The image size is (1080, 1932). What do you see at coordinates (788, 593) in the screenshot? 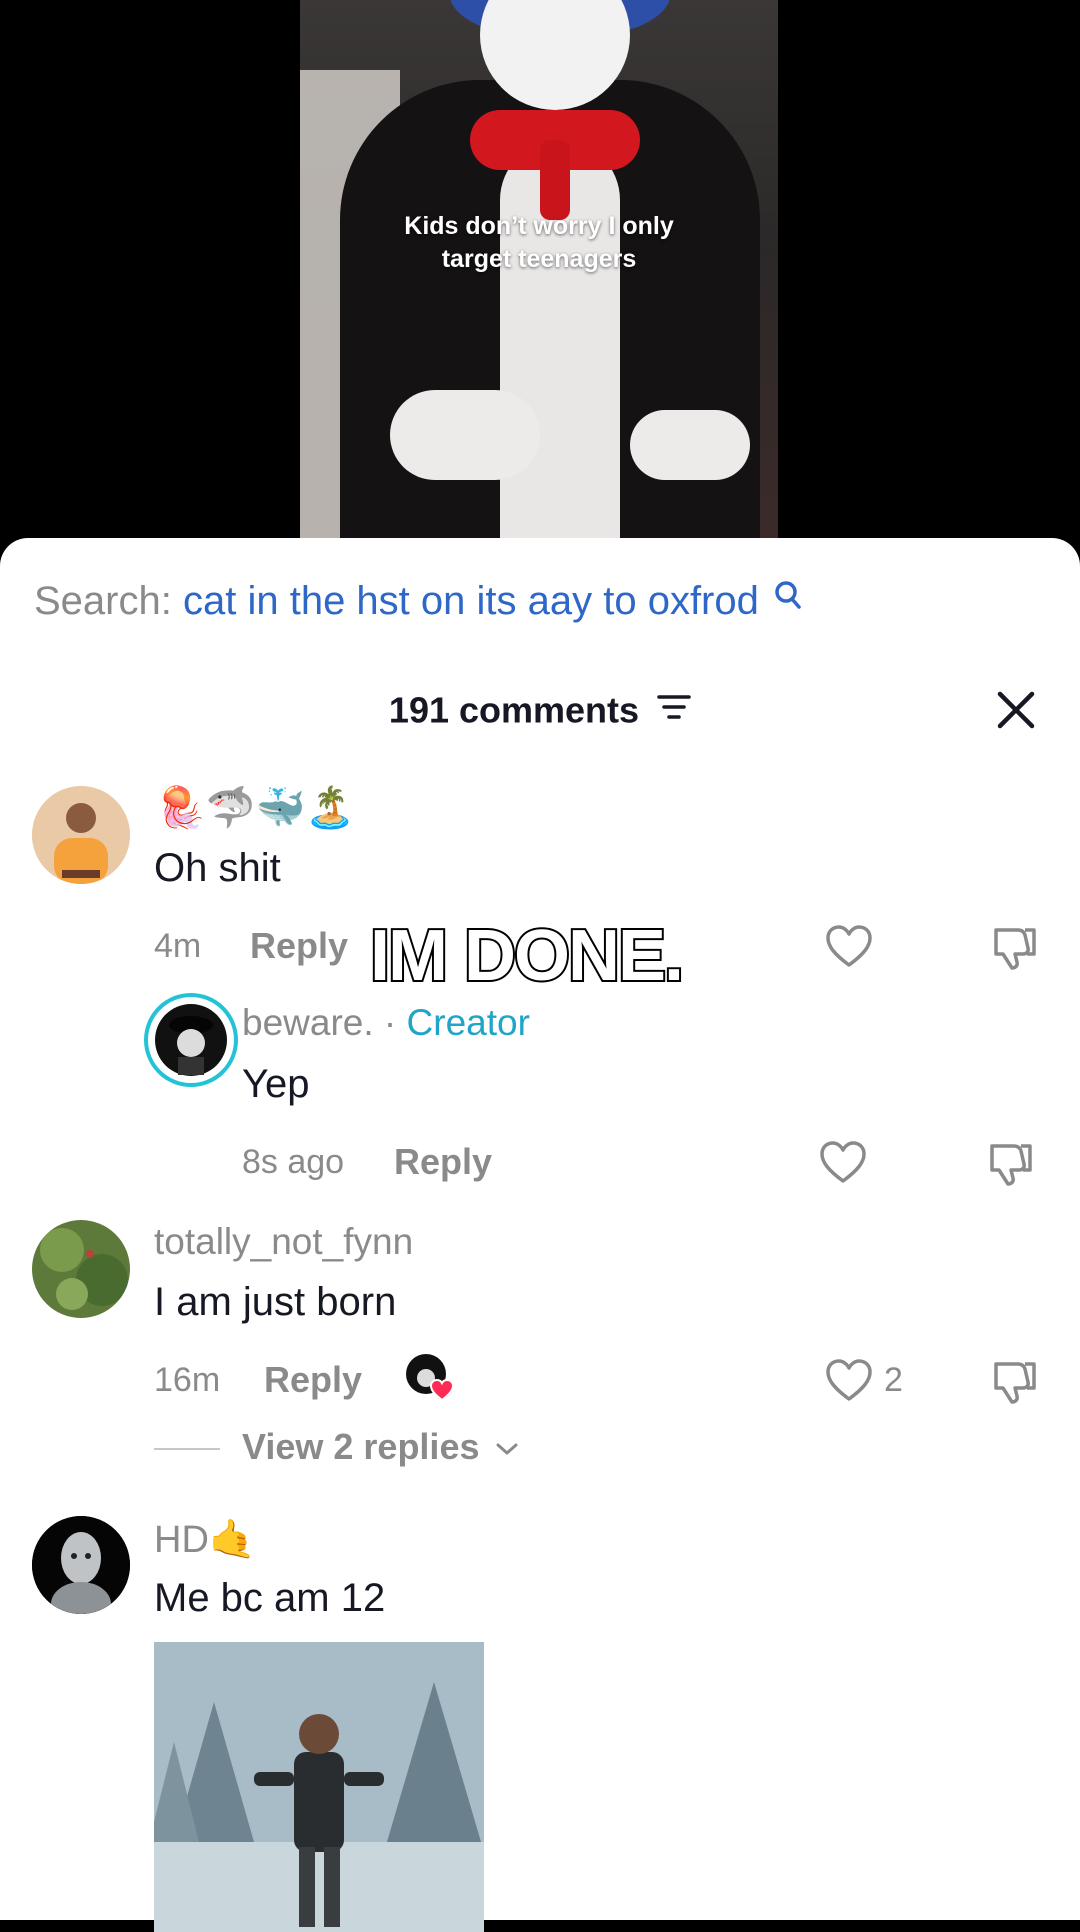
I see `search-icon` at bounding box center [788, 593].